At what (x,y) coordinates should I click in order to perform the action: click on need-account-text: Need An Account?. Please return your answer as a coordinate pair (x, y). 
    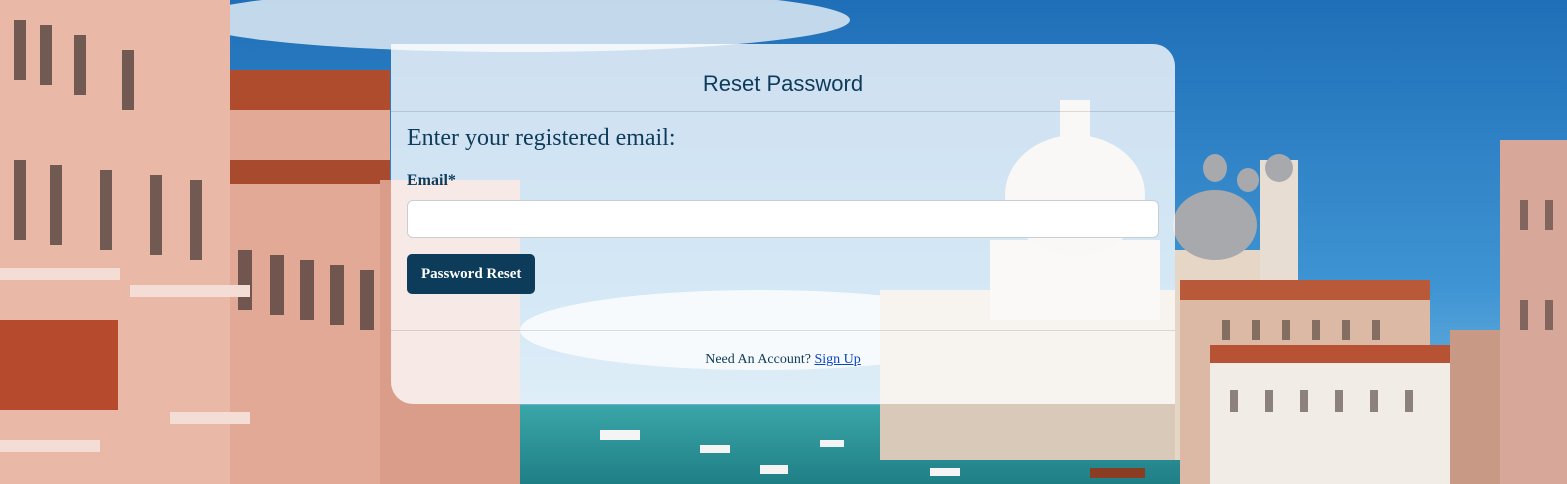
    Looking at the image, I should click on (758, 359).